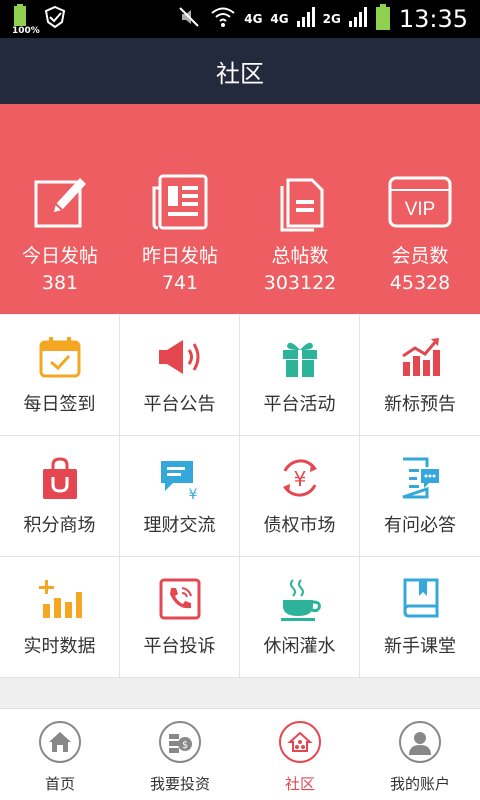 The height and width of the screenshot is (800, 480). Describe the element at coordinates (420, 404) in the screenshot. I see `grid-label: 新标预告` at that location.